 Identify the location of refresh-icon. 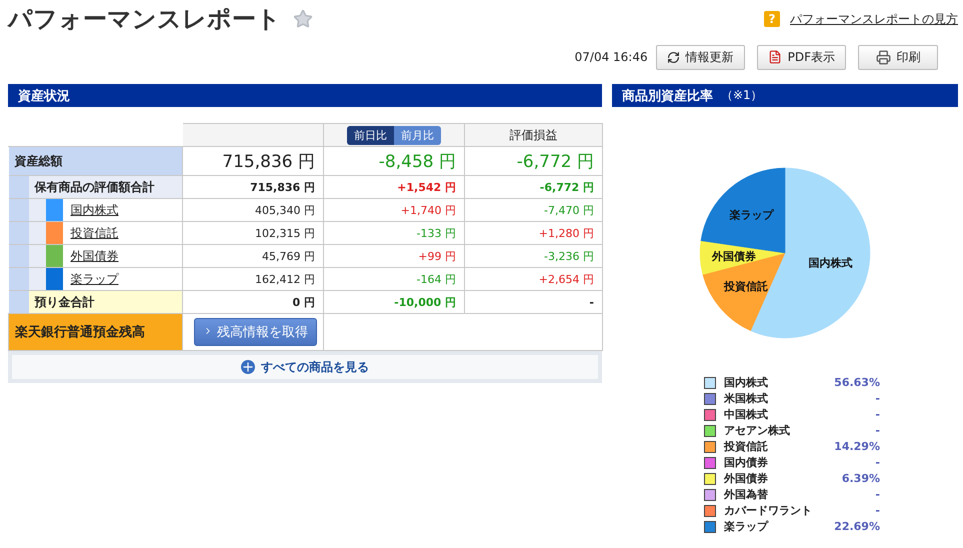
(673, 57).